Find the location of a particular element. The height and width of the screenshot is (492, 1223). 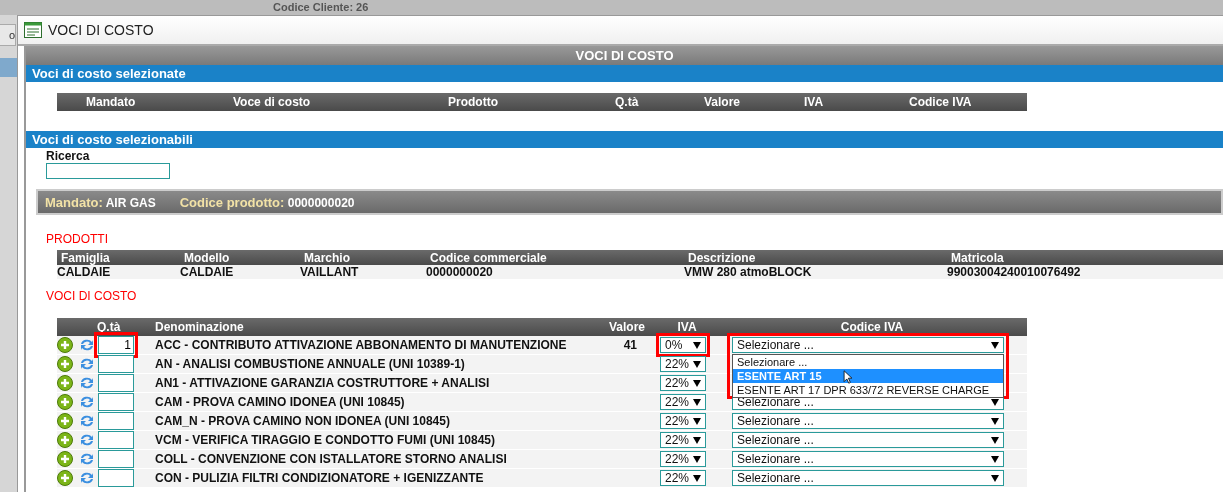

table-cell-text: AN - ANALISI COMBUSTIONE ANNUALE (UNI 10389-1) is located at coordinates (310, 364).